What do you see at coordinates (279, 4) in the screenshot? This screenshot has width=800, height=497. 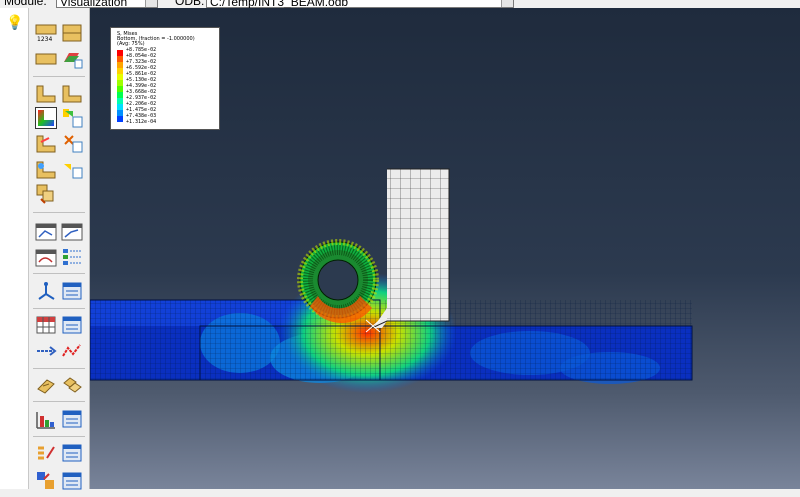 I see `odb-value: C:/Temp/INT3_BEAM.odb` at bounding box center [279, 4].